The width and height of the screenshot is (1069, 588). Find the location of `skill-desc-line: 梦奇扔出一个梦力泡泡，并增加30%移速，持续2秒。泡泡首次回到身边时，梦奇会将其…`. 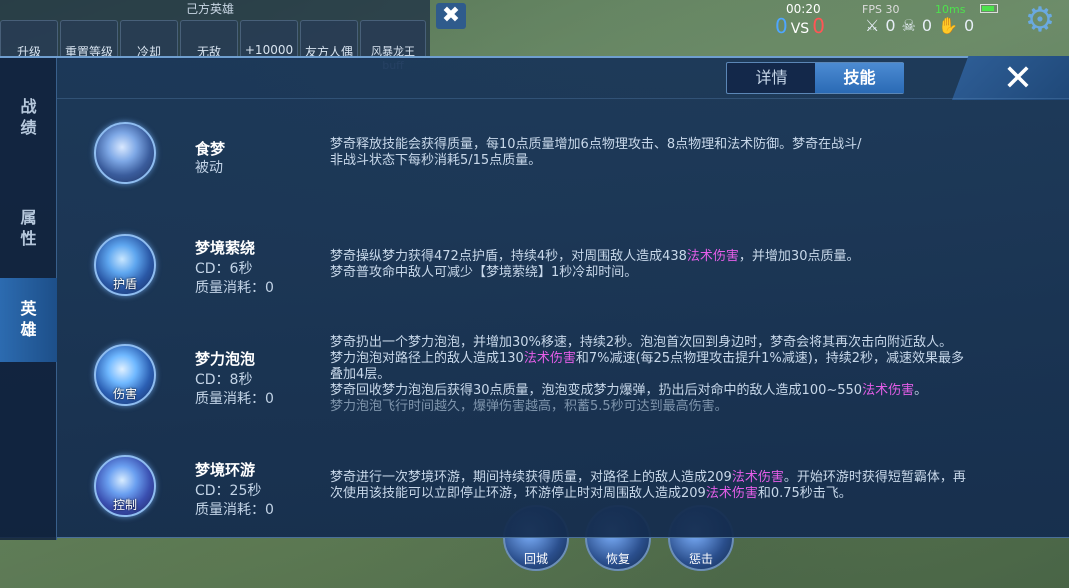

skill-desc-line: 梦奇扔出一个梦力泡泡，并增加30%移速，持续2秒。泡泡首次回到身边时，梦奇会将其… is located at coordinates (690, 343).